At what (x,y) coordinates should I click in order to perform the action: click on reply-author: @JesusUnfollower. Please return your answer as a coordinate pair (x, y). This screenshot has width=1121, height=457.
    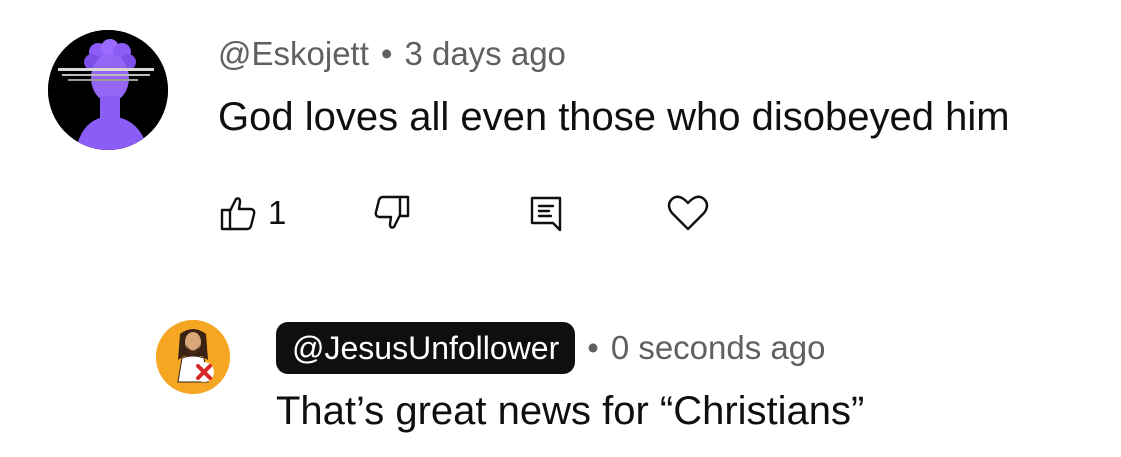
    Looking at the image, I should click on (426, 348).